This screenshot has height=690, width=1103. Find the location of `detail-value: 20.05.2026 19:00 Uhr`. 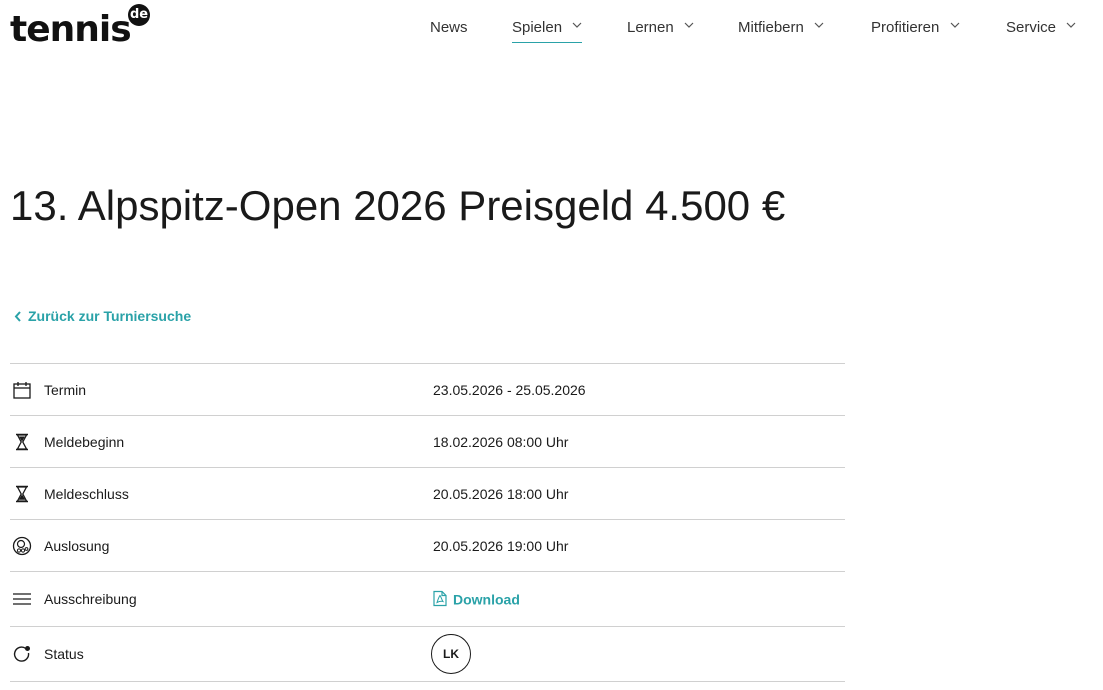

detail-value: 20.05.2026 19:00 Uhr is located at coordinates (501, 545).